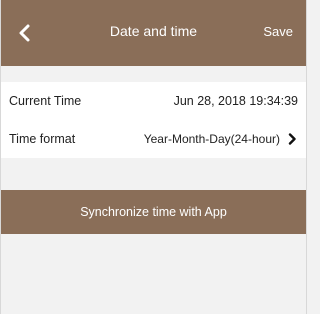 Image resolution: width=320 pixels, height=314 pixels. Describe the element at coordinates (45, 101) in the screenshot. I see `current-time-label: Current Time` at that location.